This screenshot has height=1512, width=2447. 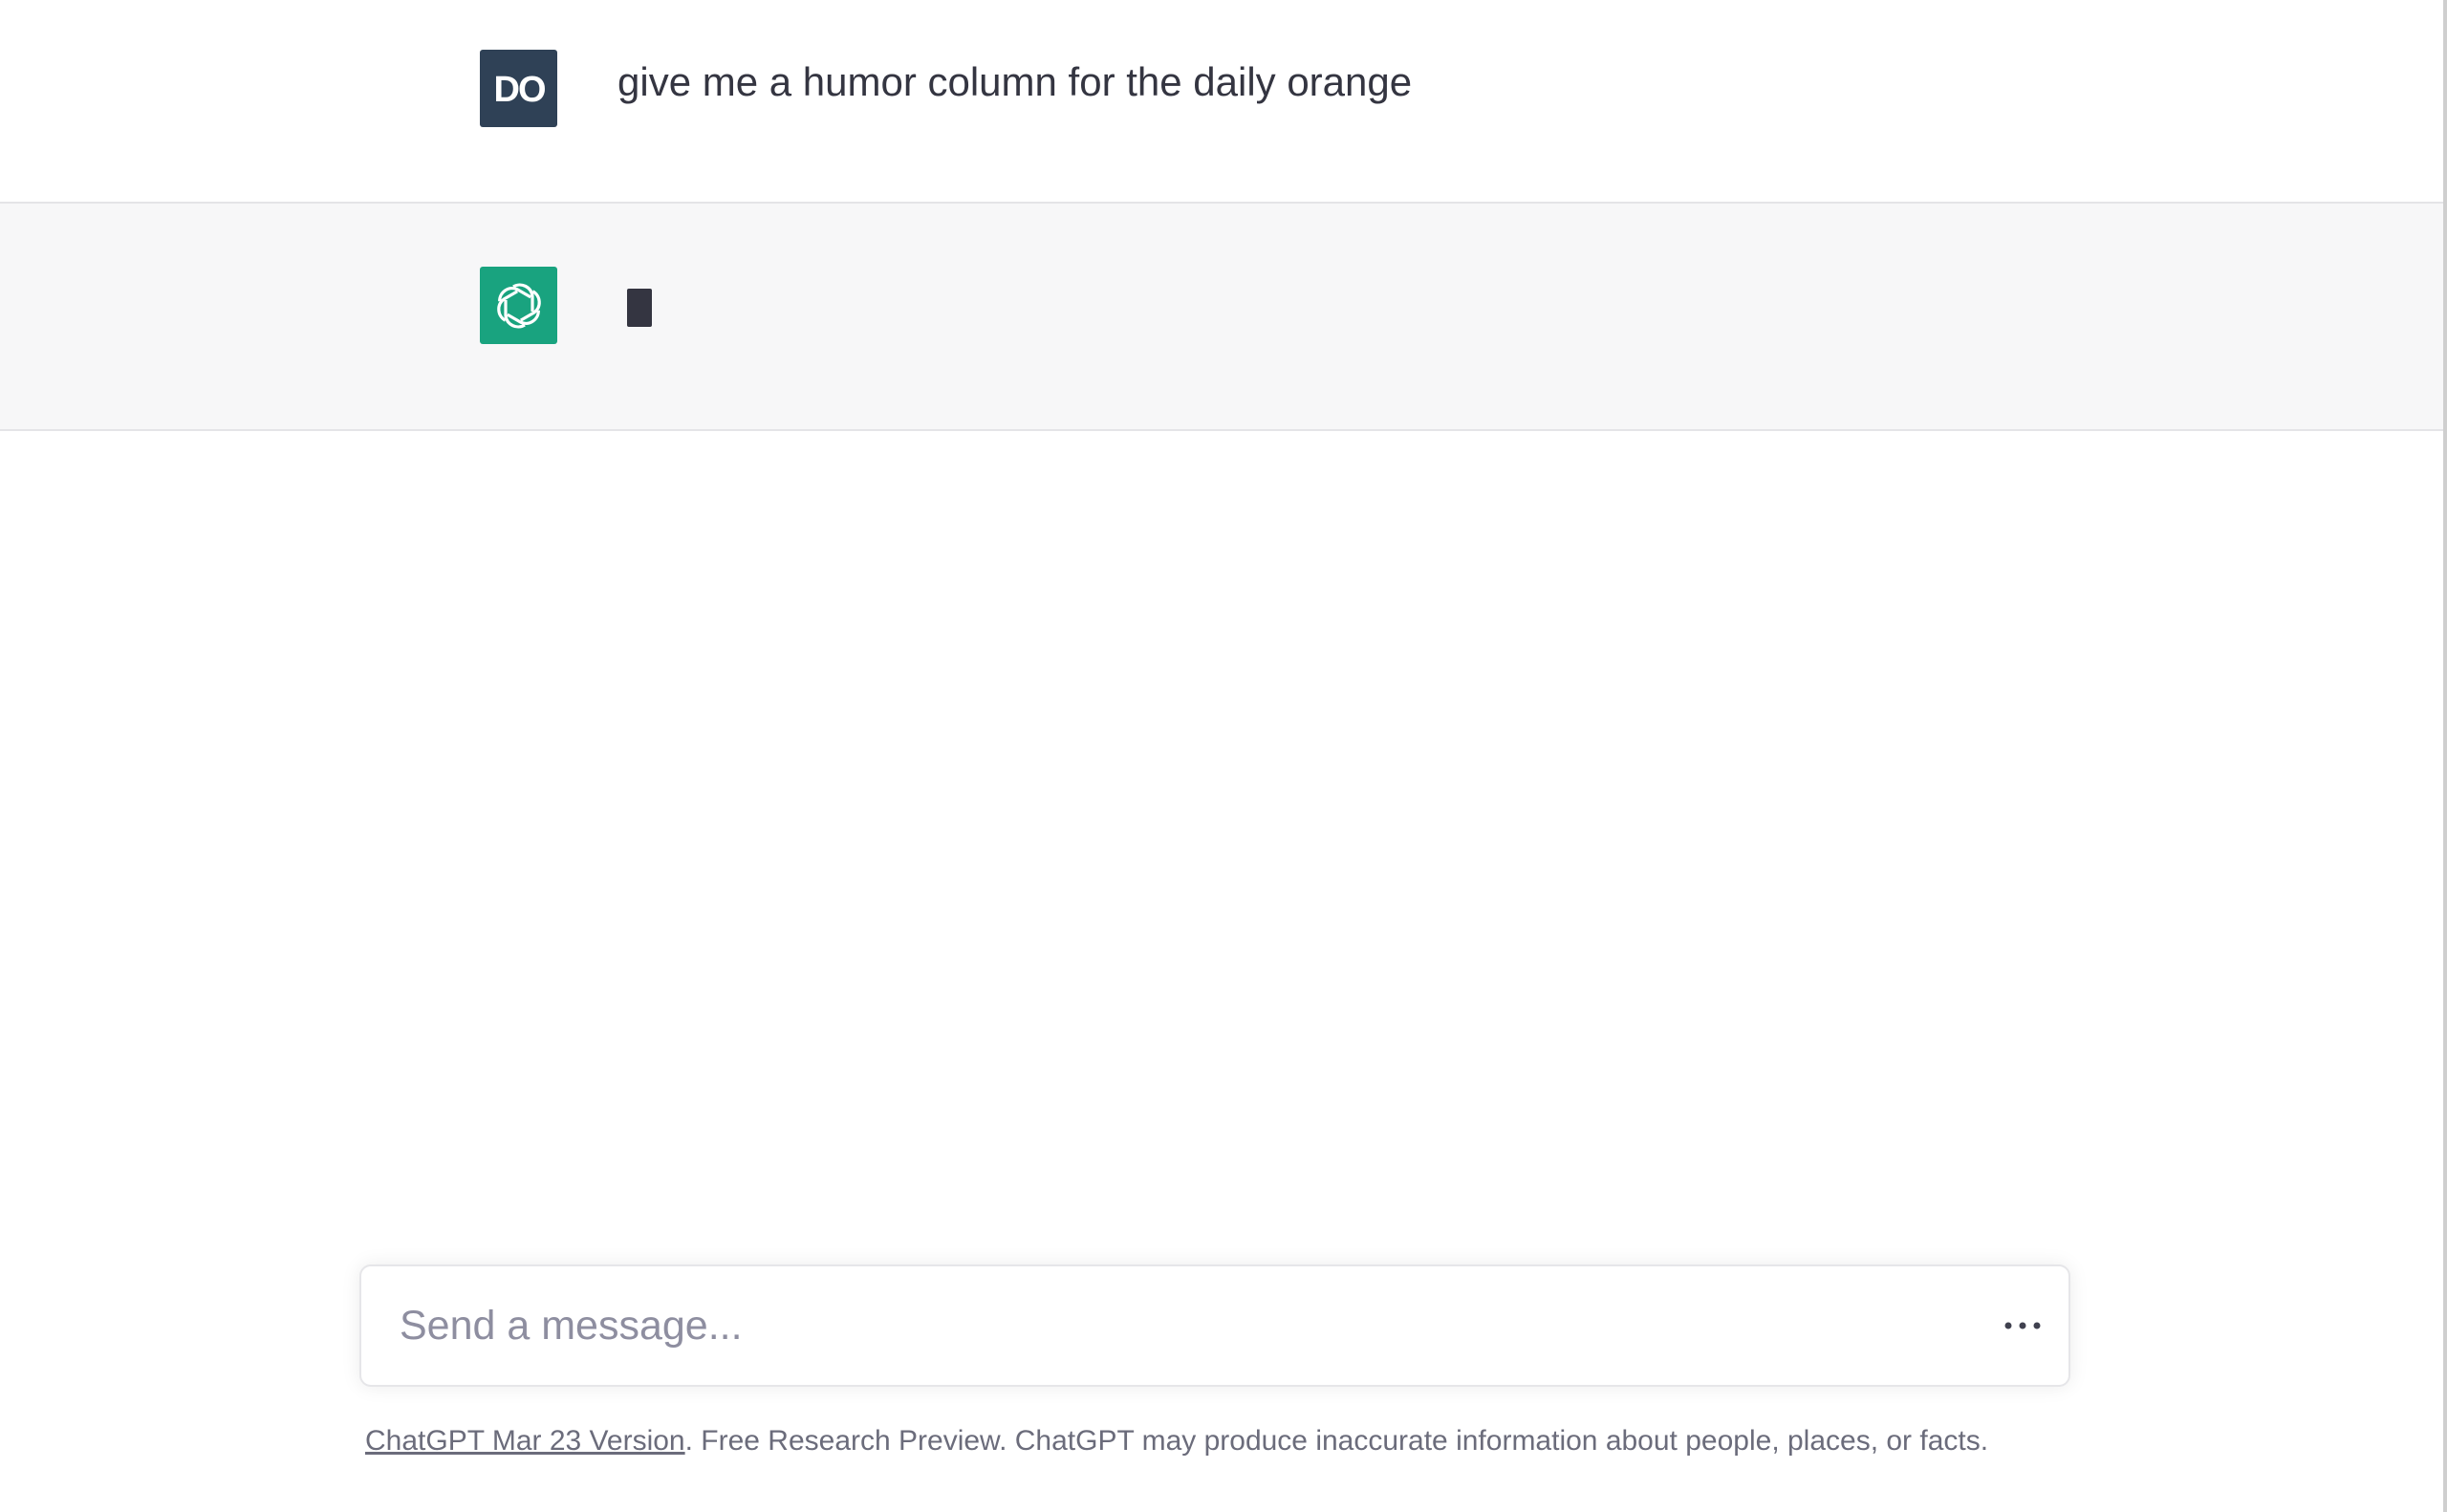 I want to click on more-options-button, so click(x=2022, y=1326).